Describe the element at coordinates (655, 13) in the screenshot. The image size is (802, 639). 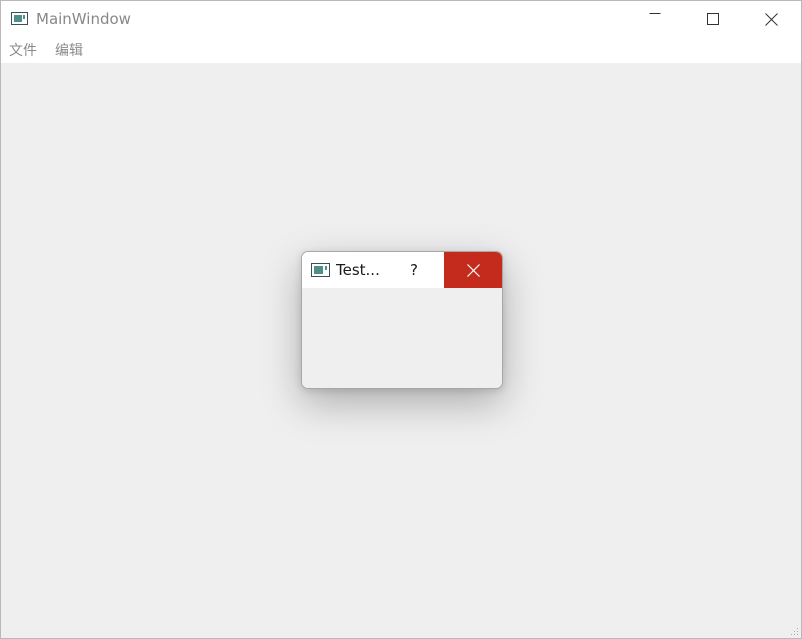
I see `minimize-icon` at that location.